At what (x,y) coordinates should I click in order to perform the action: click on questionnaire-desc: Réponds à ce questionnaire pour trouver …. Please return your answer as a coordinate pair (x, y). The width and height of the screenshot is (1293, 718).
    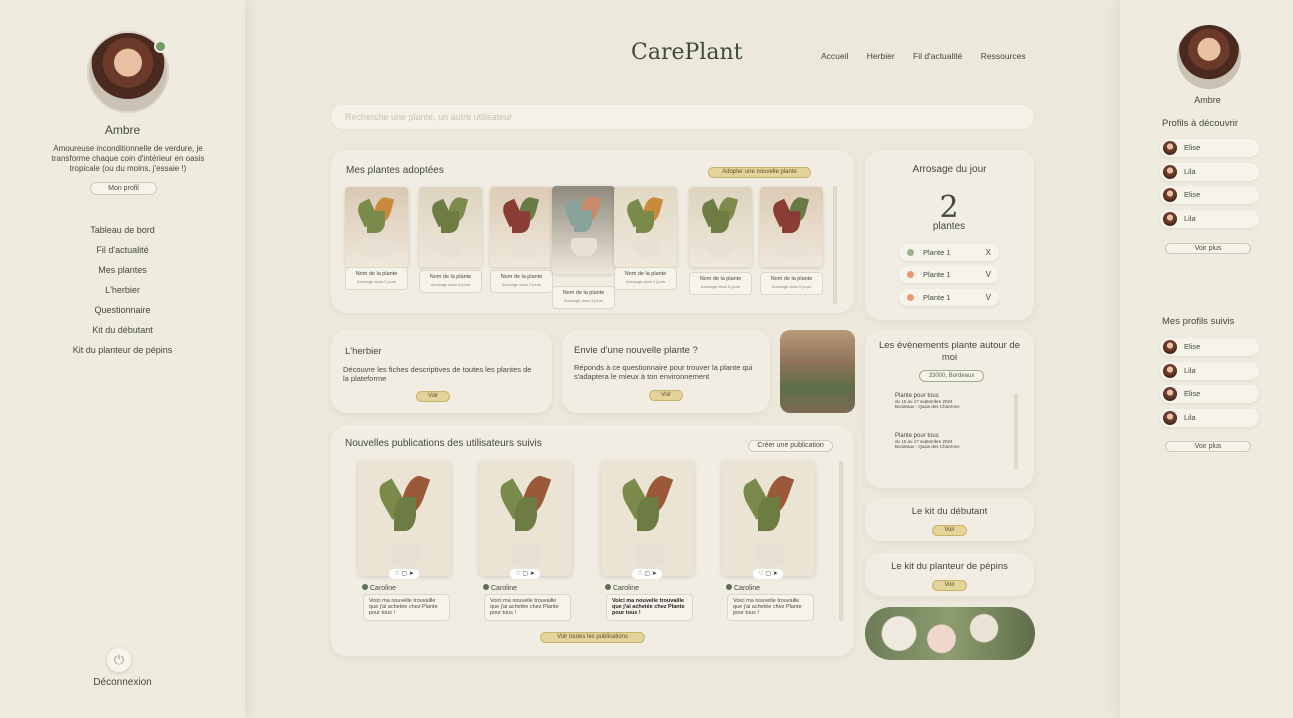
    Looking at the image, I should click on (663, 372).